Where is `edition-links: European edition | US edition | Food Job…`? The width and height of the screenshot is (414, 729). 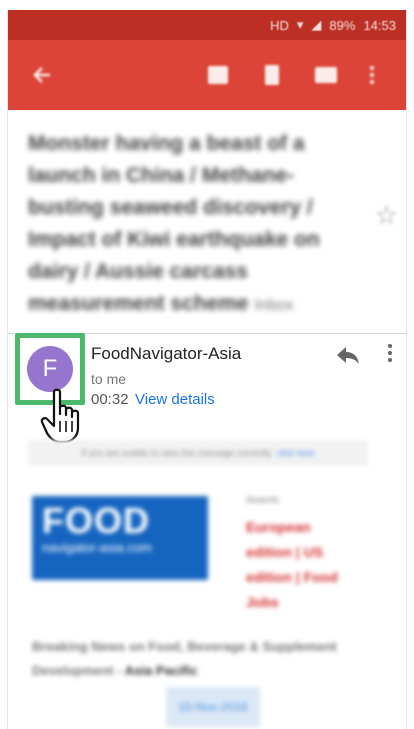 edition-links: European edition | US edition | Food Job… is located at coordinates (301, 565).